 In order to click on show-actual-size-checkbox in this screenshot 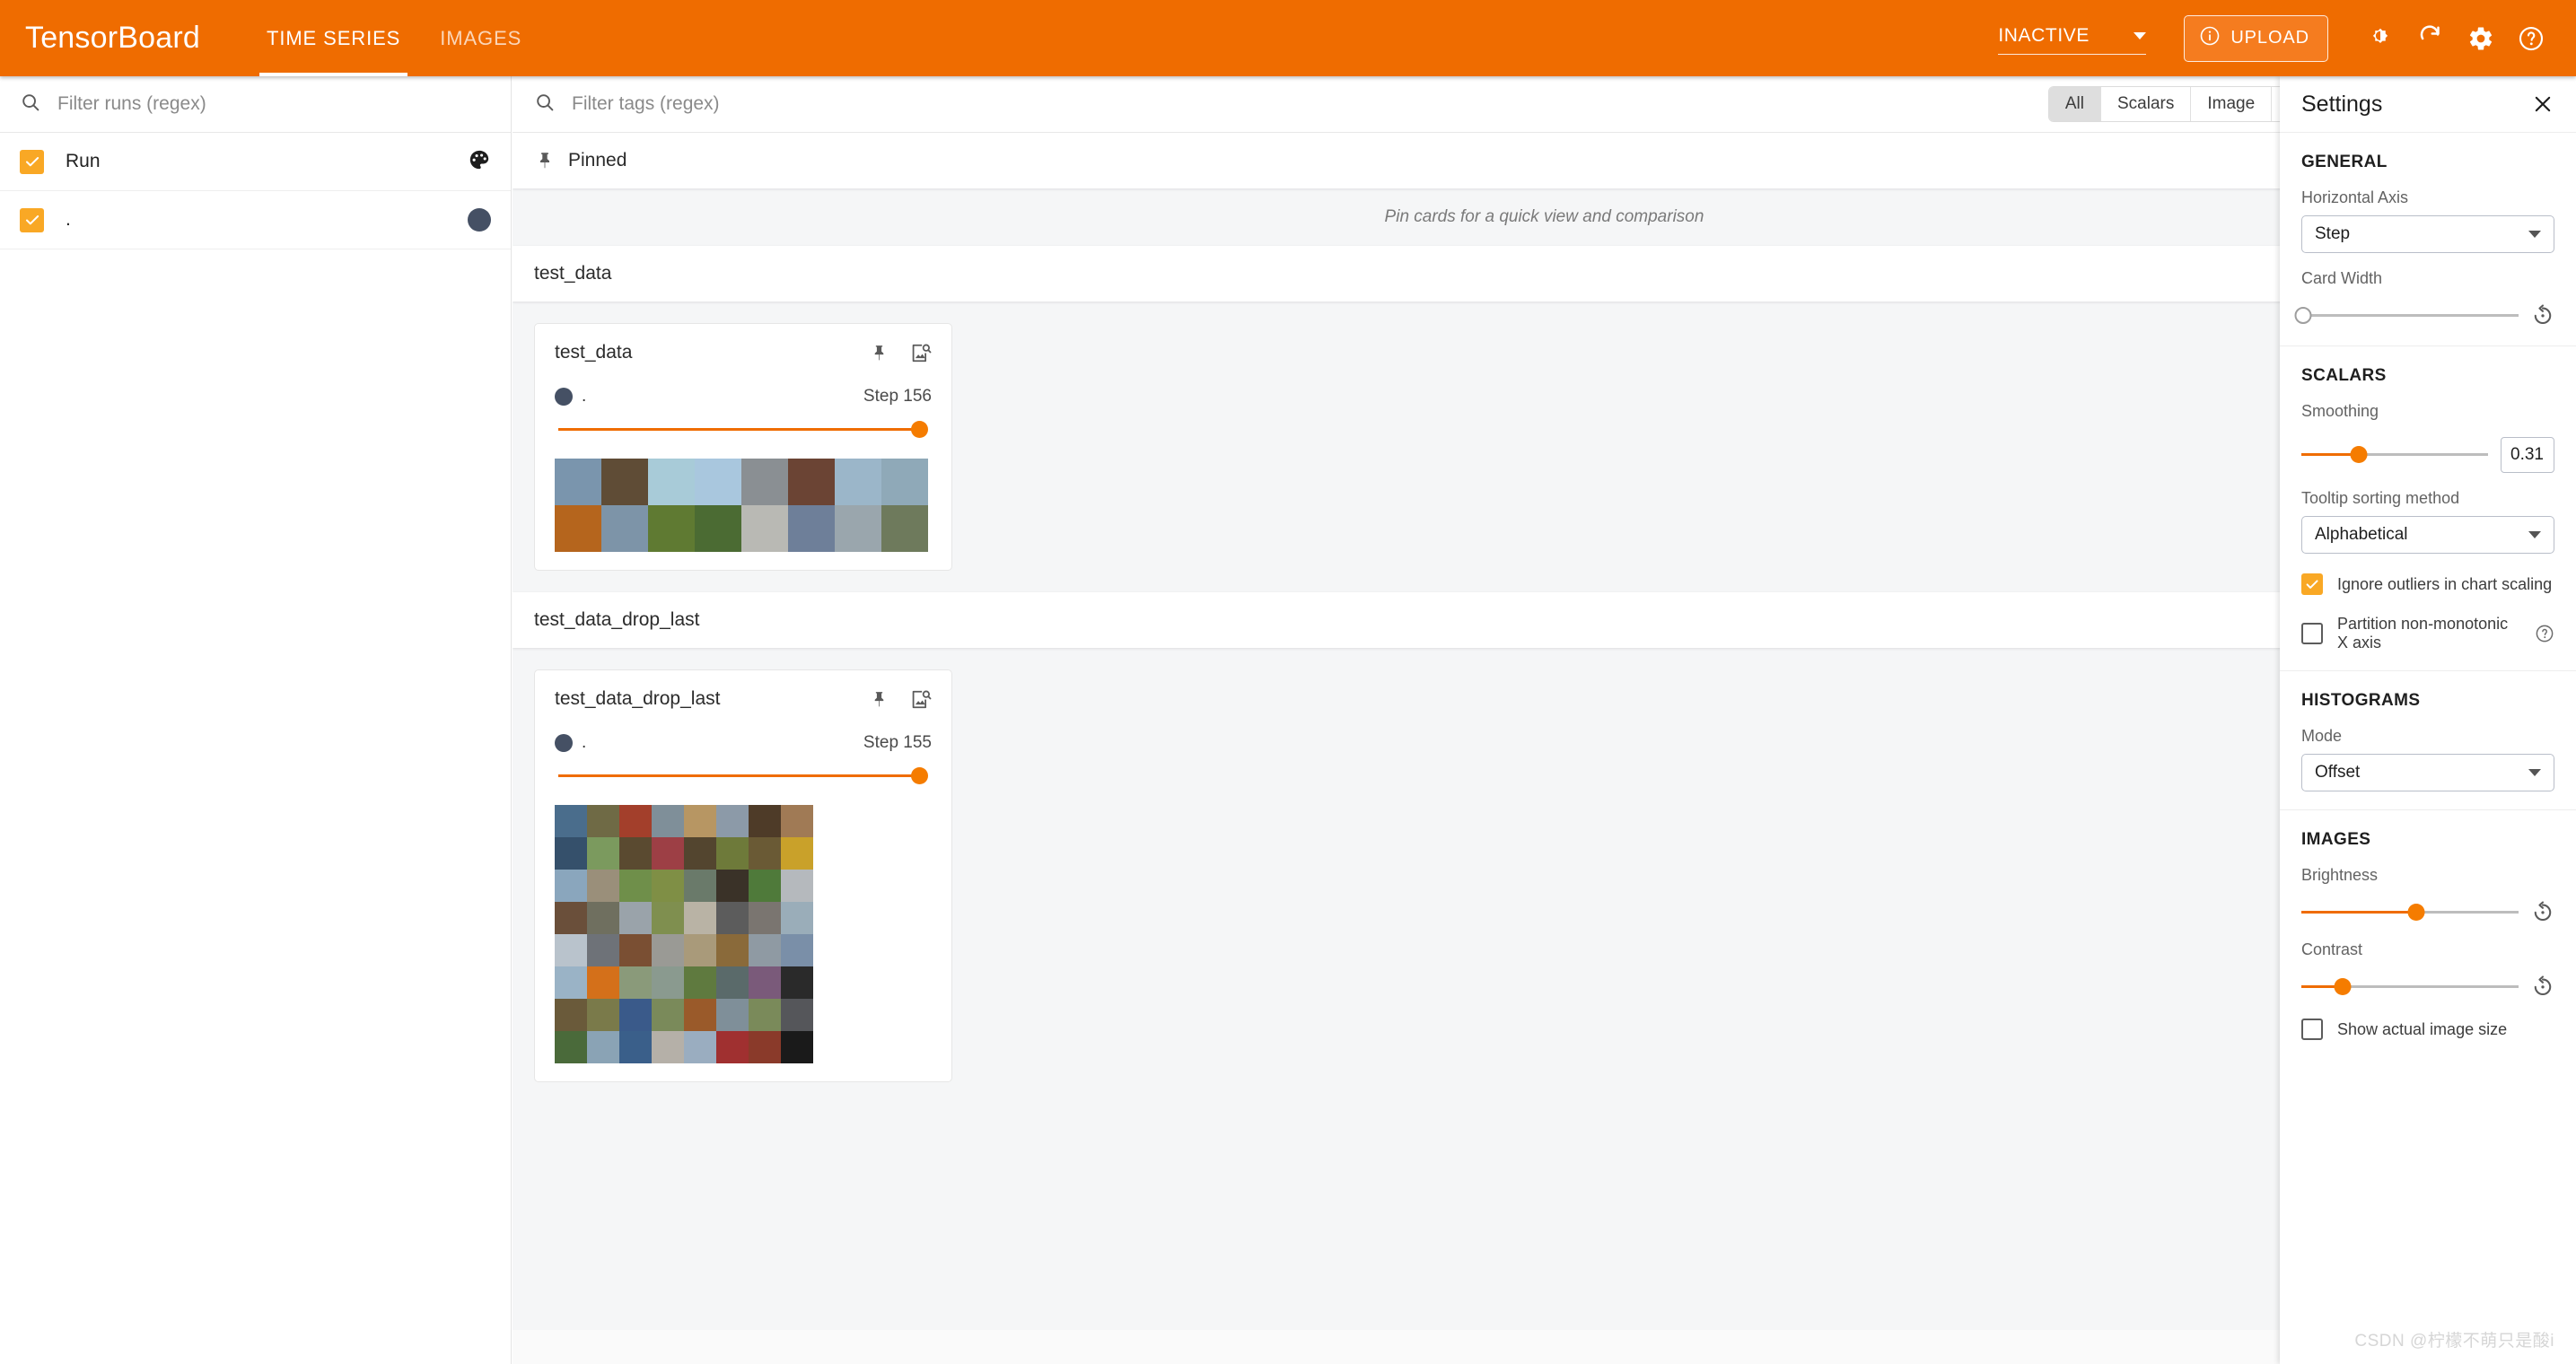, I will do `click(2312, 1029)`.